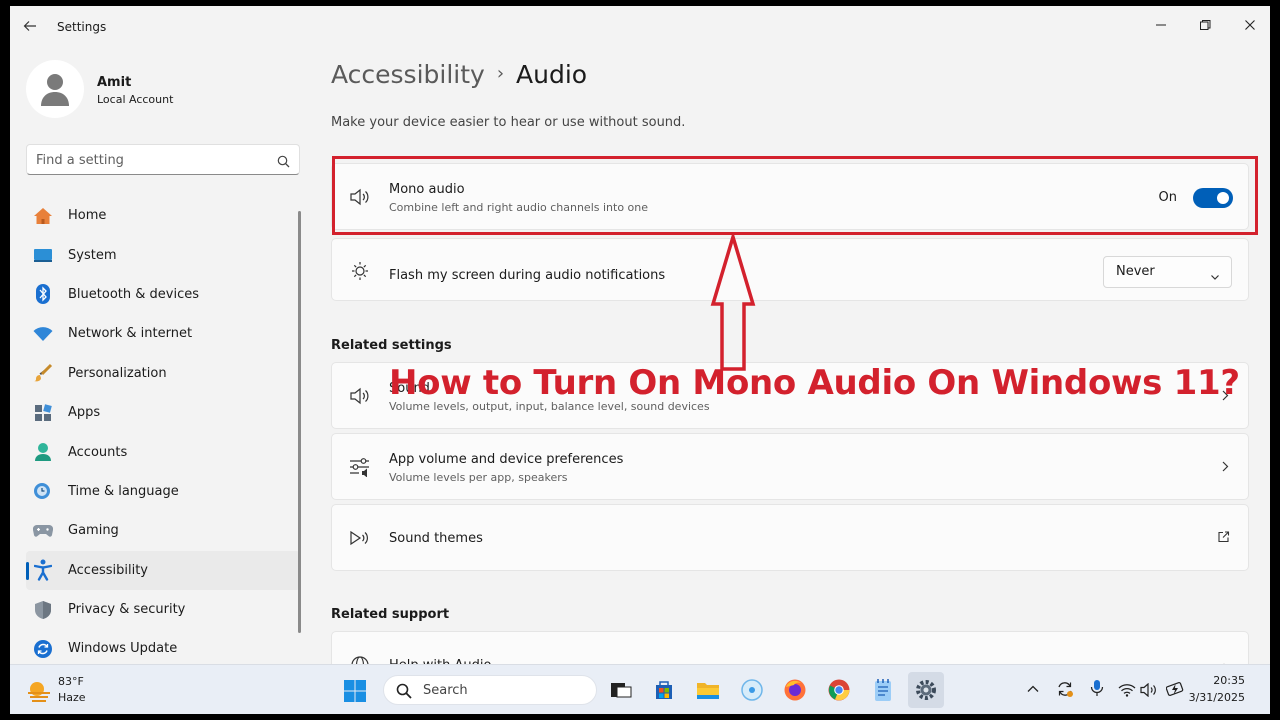 The image size is (1280, 720). Describe the element at coordinates (390, 614) in the screenshot. I see `related-support-heading: Related support` at that location.